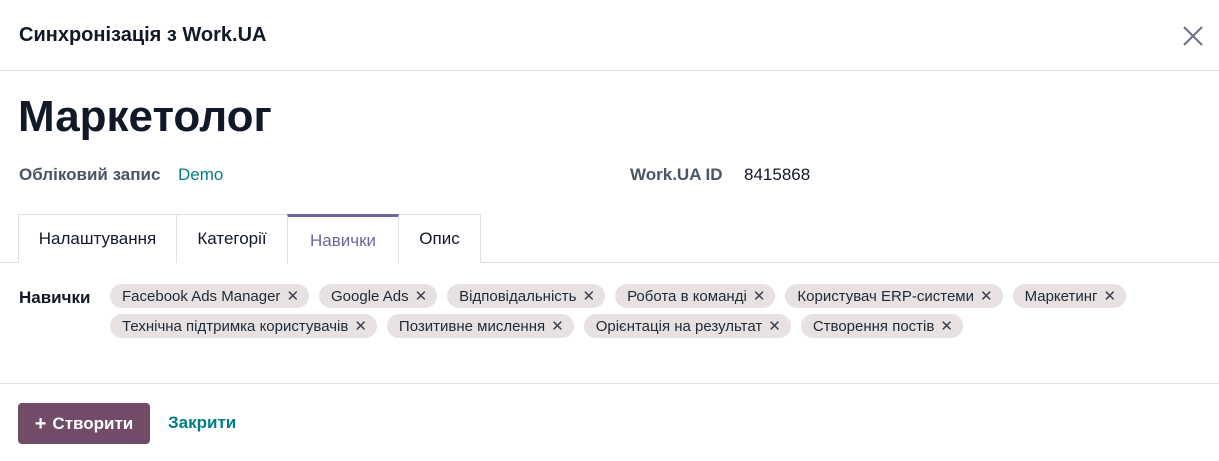 The image size is (1219, 461). Describe the element at coordinates (609, 239) in the screenshot. I see `tabs-bar: Налаштування Категорії Навички Опис` at that location.